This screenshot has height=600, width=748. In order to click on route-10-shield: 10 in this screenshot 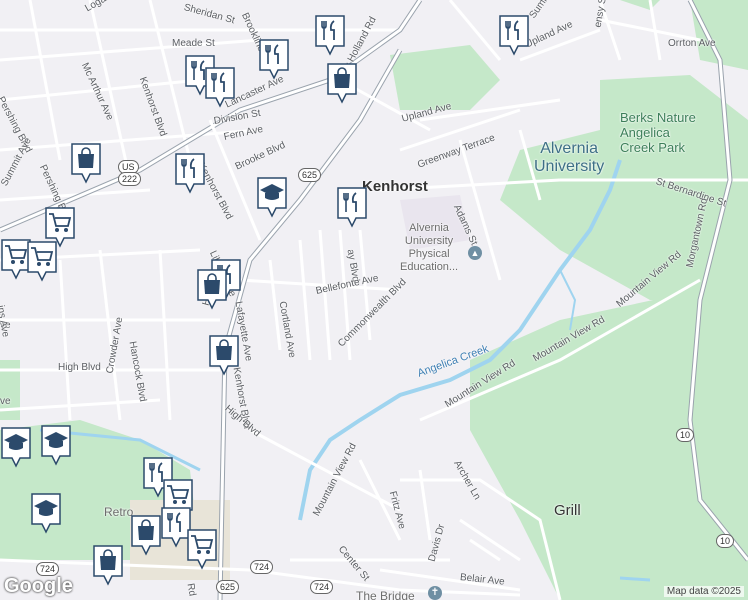, I will do `click(685, 435)`.